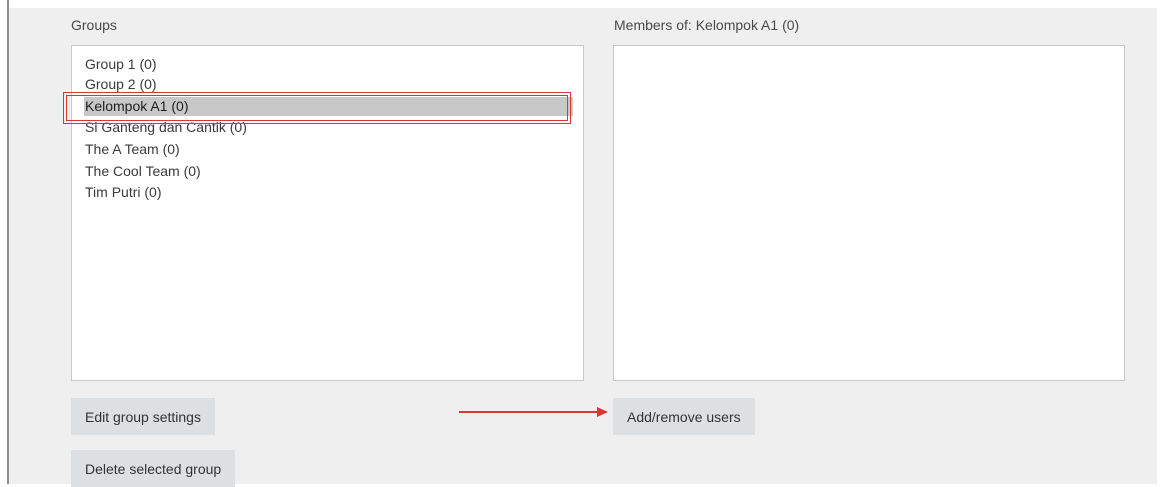 This screenshot has width=1166, height=487. I want to click on red-arrow-icon, so click(533, 412).